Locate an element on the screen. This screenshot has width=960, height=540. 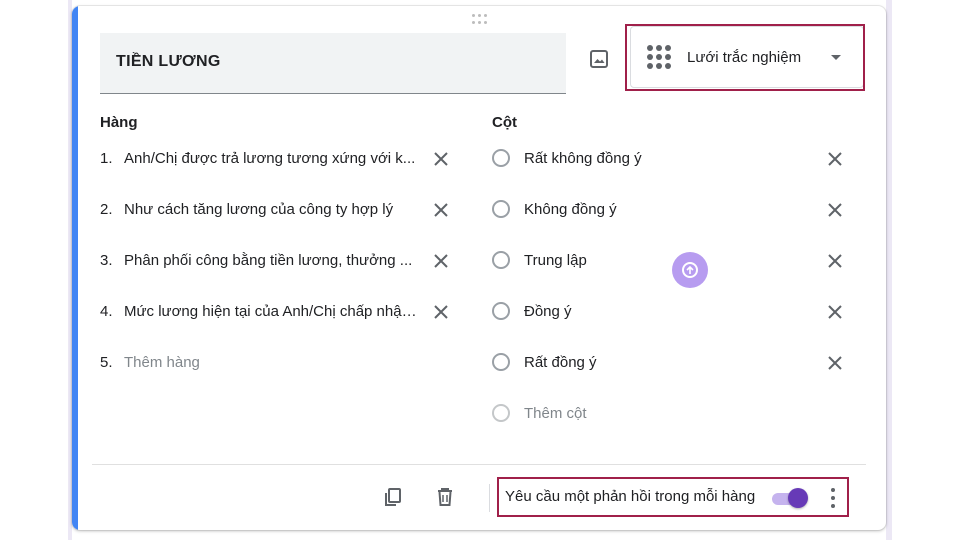
row-number: 1. is located at coordinates (106, 158).